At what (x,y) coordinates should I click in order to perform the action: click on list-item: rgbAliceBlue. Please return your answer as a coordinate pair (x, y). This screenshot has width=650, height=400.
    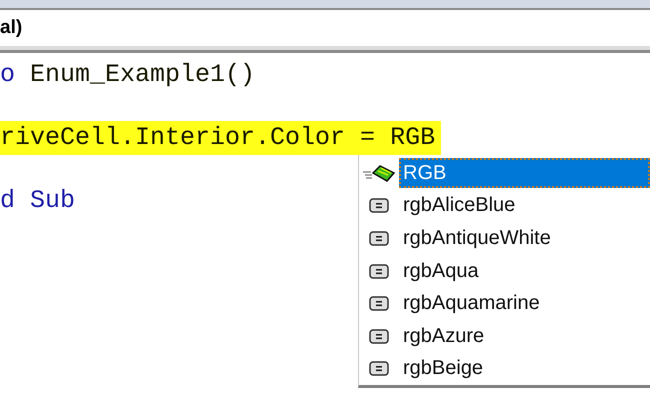
    Looking at the image, I should click on (524, 205).